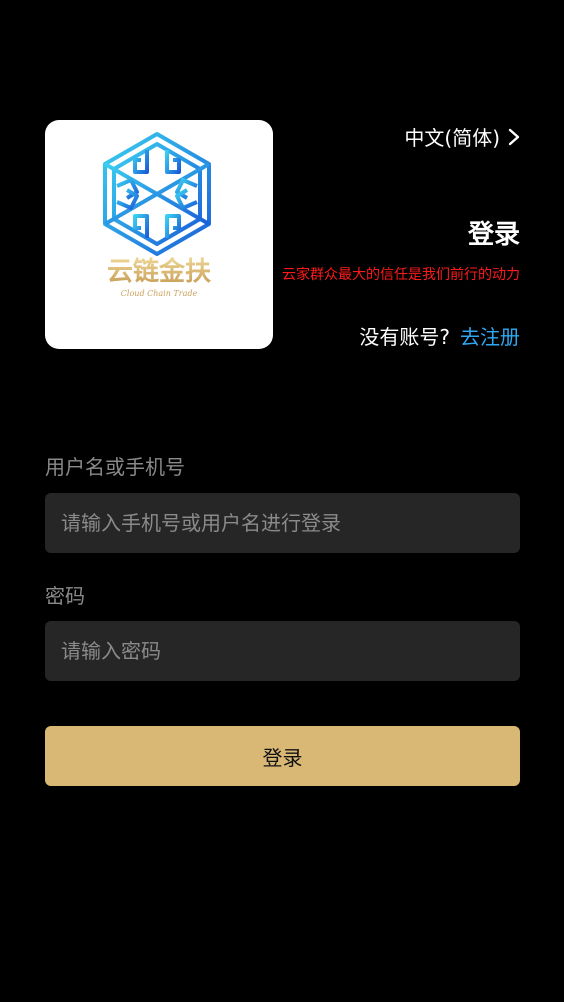  What do you see at coordinates (157, 215) in the screenshot?
I see `snowflake-hexagon-icon: 云链金扶 Cloud Chain Trade` at bounding box center [157, 215].